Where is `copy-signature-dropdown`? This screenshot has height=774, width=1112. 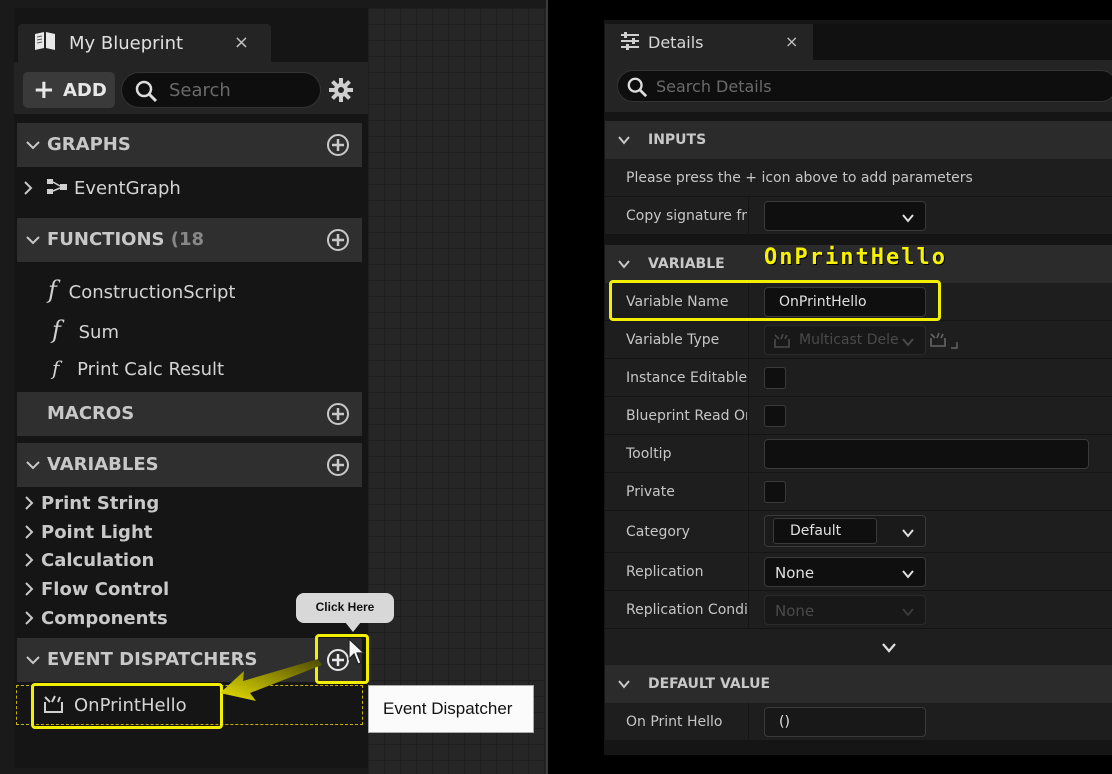 copy-signature-dropdown is located at coordinates (845, 216).